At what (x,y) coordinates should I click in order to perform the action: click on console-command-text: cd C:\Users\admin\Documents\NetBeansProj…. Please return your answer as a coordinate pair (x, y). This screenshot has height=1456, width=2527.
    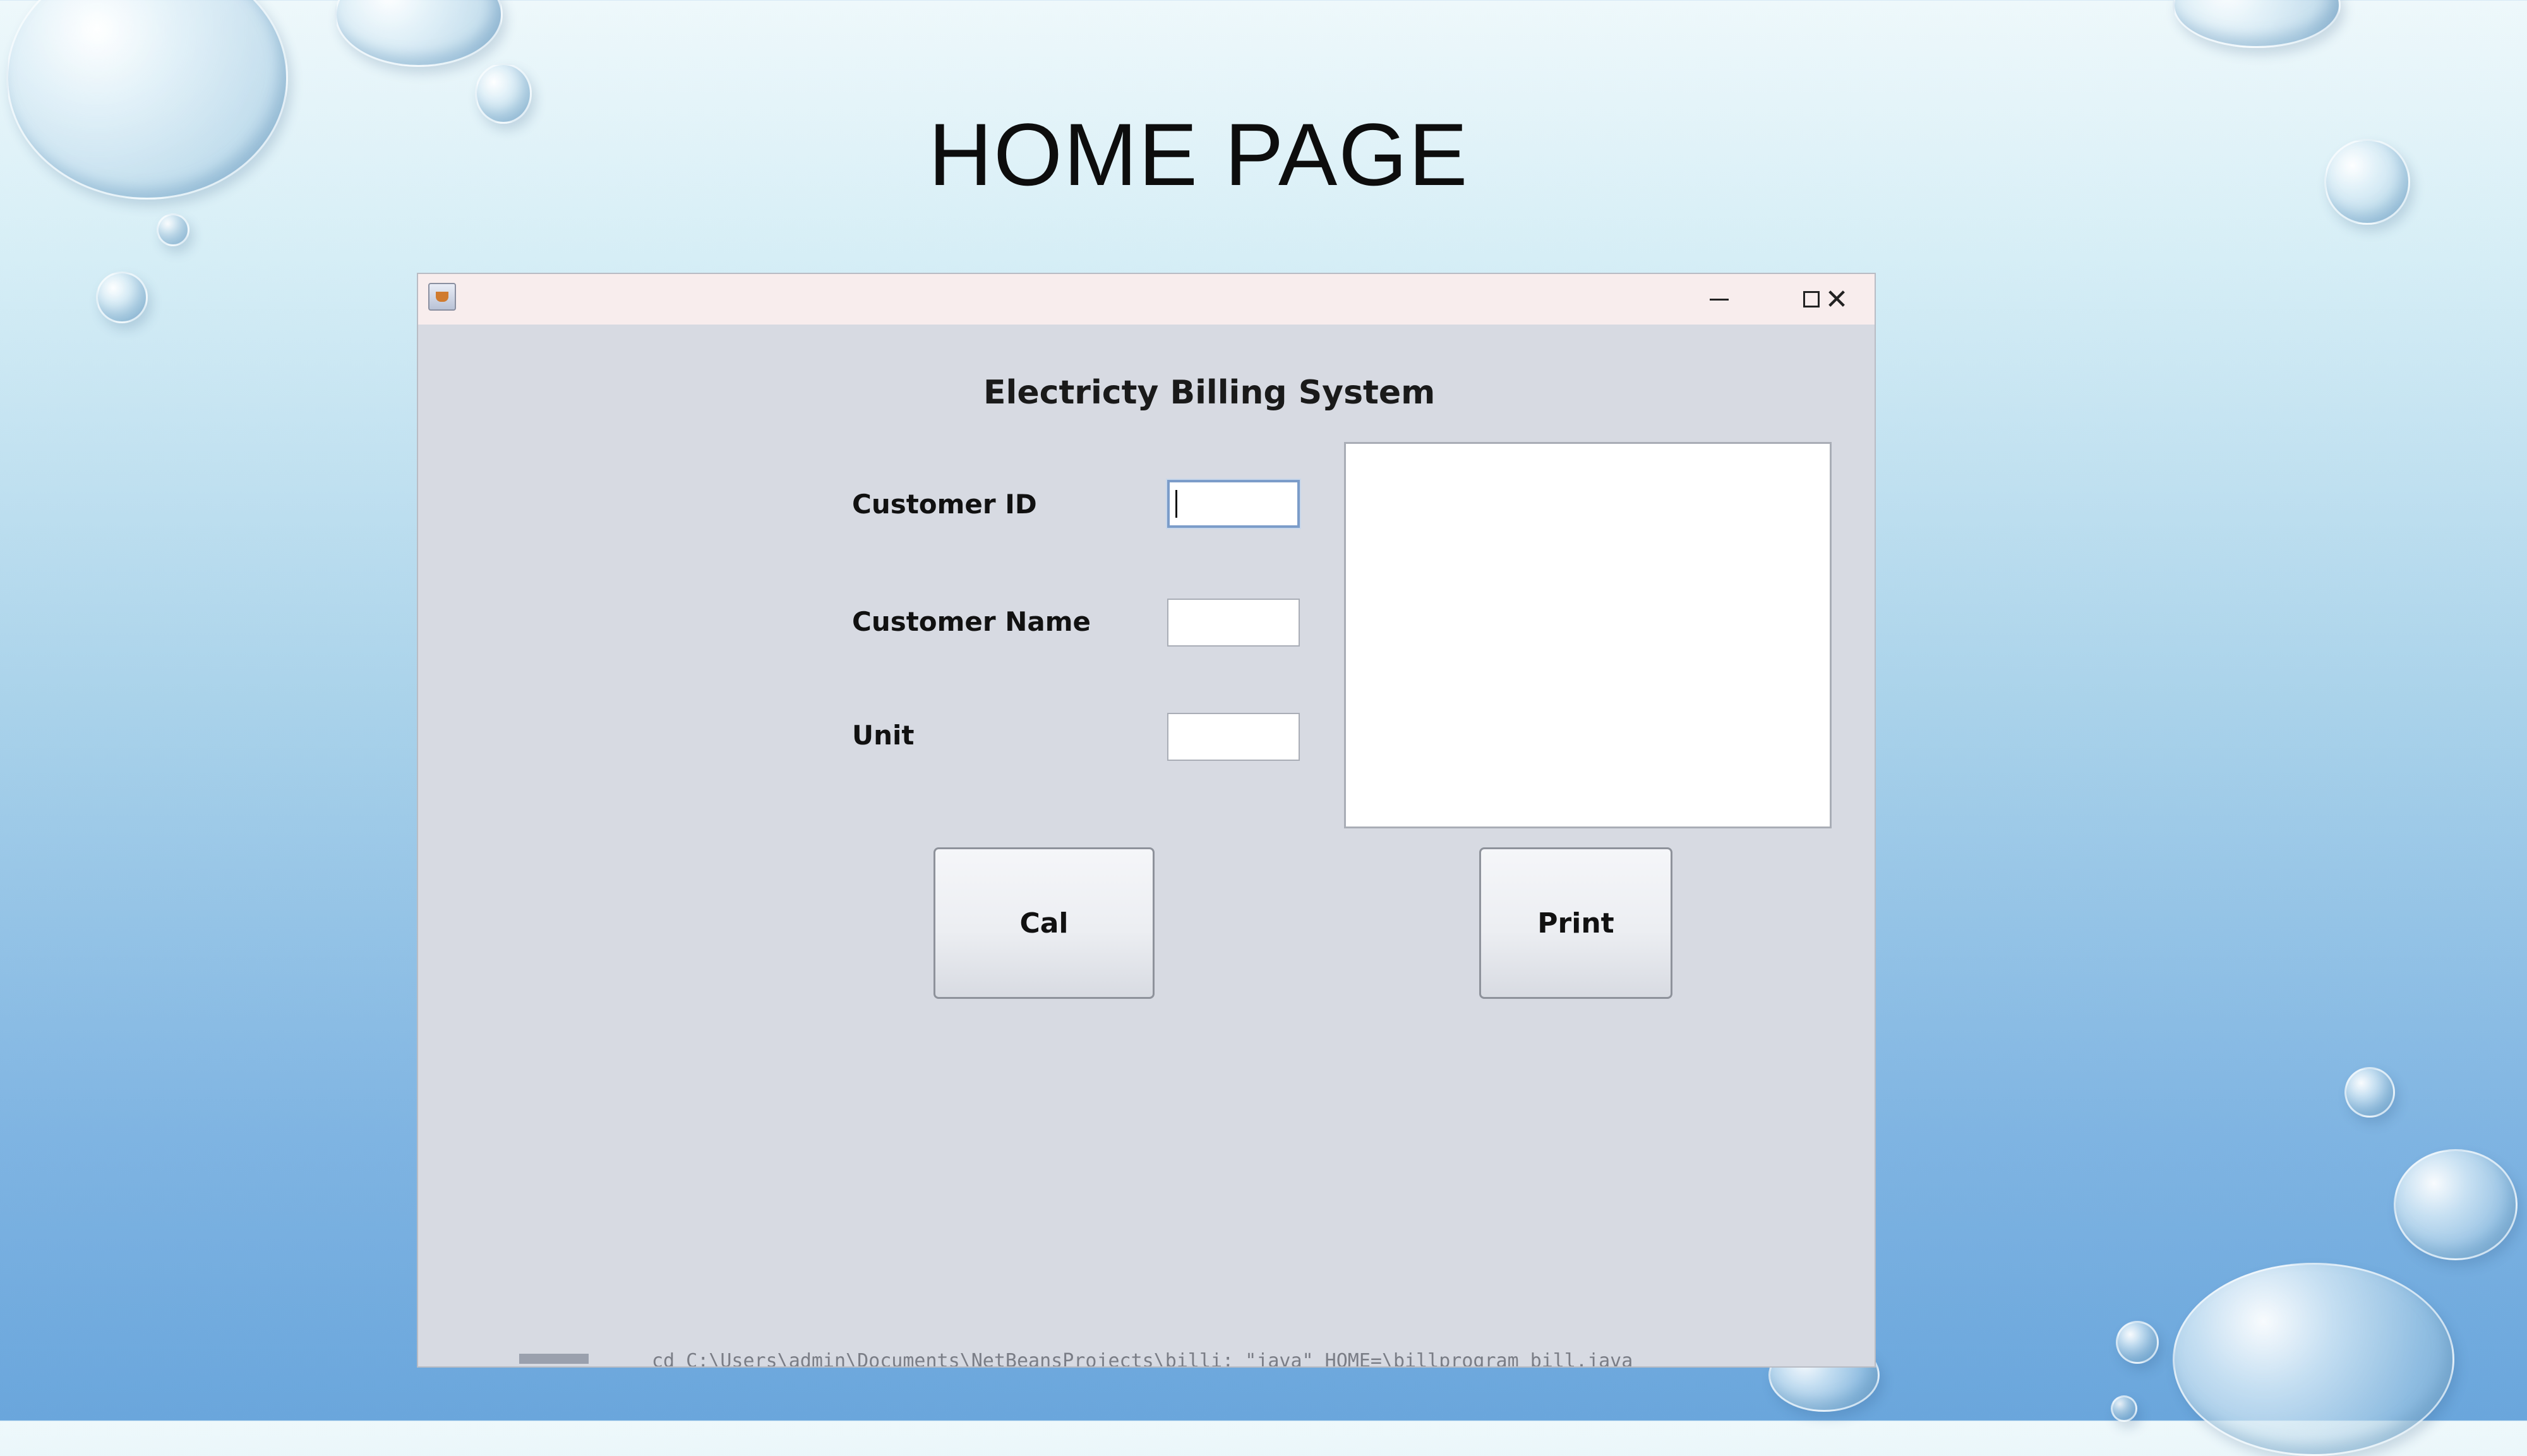
    Looking at the image, I should click on (1142, 1358).